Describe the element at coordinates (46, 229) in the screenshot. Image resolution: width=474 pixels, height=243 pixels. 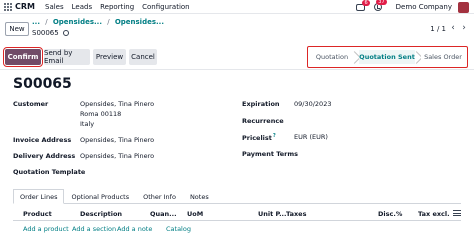
I see `add-product-link: Add a product` at that location.